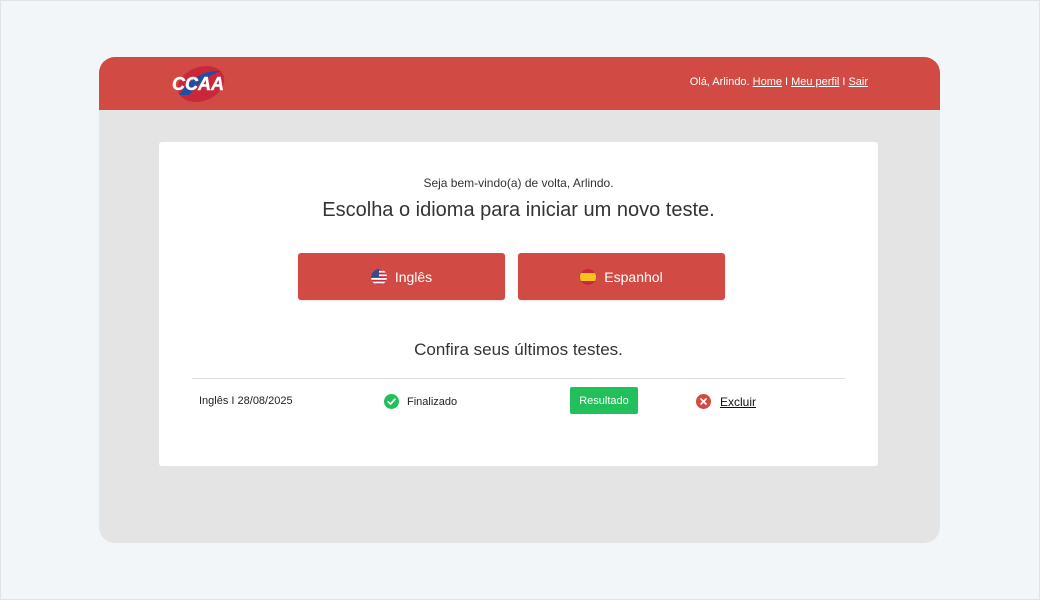 This screenshot has height=600, width=1040. I want to click on english-button-label: Inglês, so click(413, 276).